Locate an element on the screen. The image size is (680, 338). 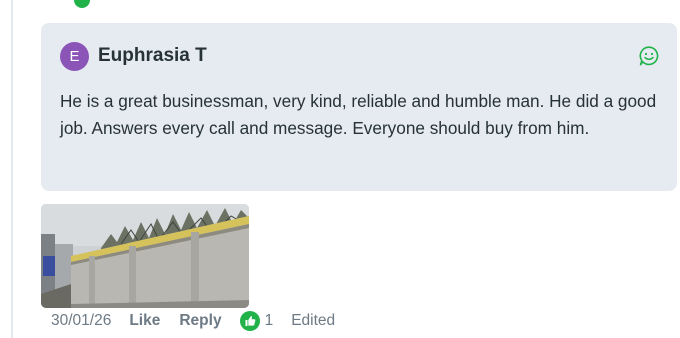
thumbs-up-icon is located at coordinates (249, 321).